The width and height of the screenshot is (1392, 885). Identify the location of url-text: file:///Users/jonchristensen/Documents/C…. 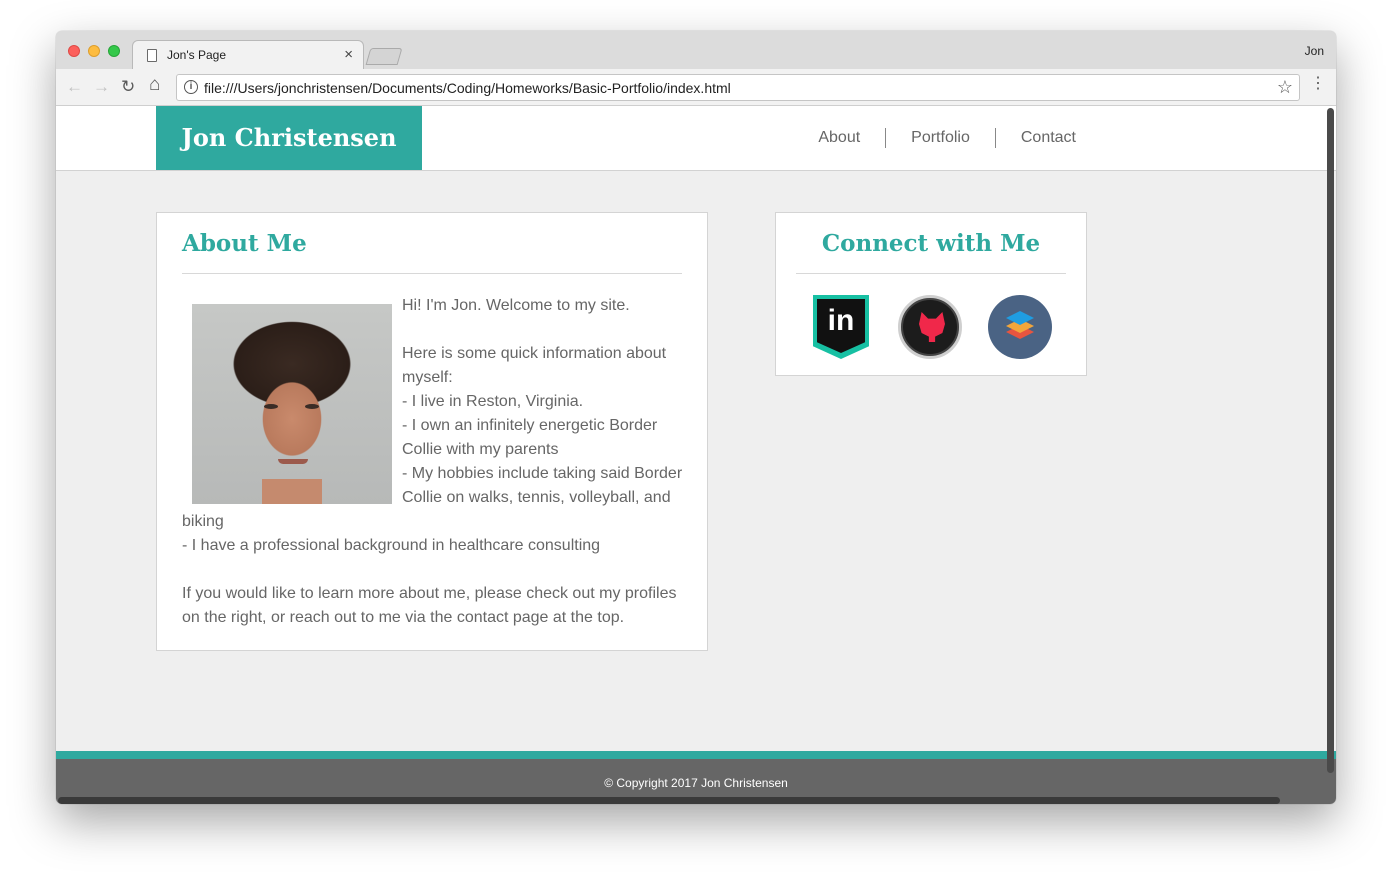
(467, 88).